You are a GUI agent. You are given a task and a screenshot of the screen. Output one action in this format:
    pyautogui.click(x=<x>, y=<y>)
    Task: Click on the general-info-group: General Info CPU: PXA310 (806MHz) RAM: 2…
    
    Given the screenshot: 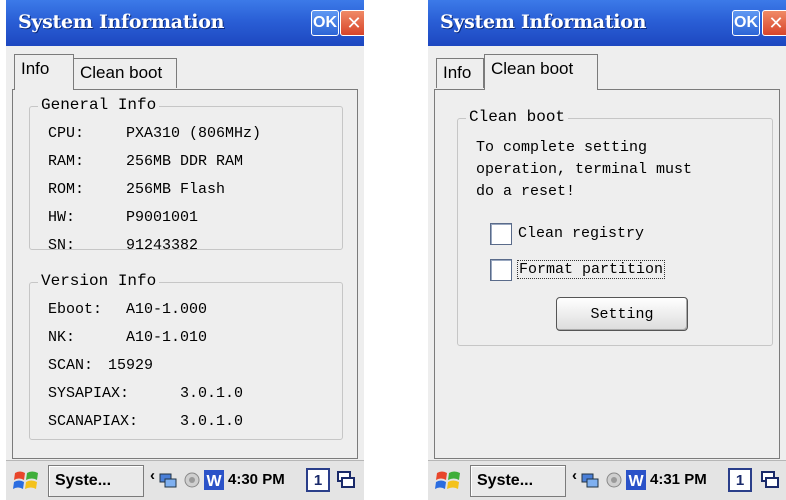 What is the action you would take?
    pyautogui.click(x=186, y=175)
    